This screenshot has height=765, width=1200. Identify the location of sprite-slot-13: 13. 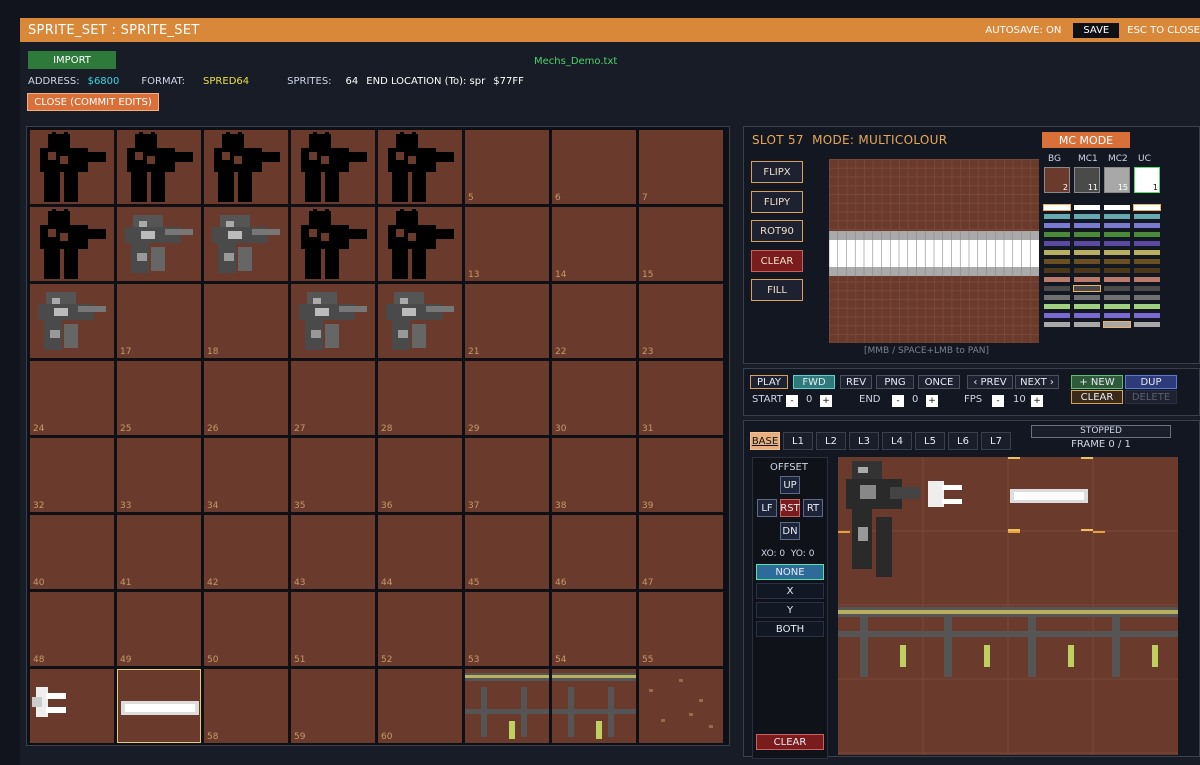
(507, 244).